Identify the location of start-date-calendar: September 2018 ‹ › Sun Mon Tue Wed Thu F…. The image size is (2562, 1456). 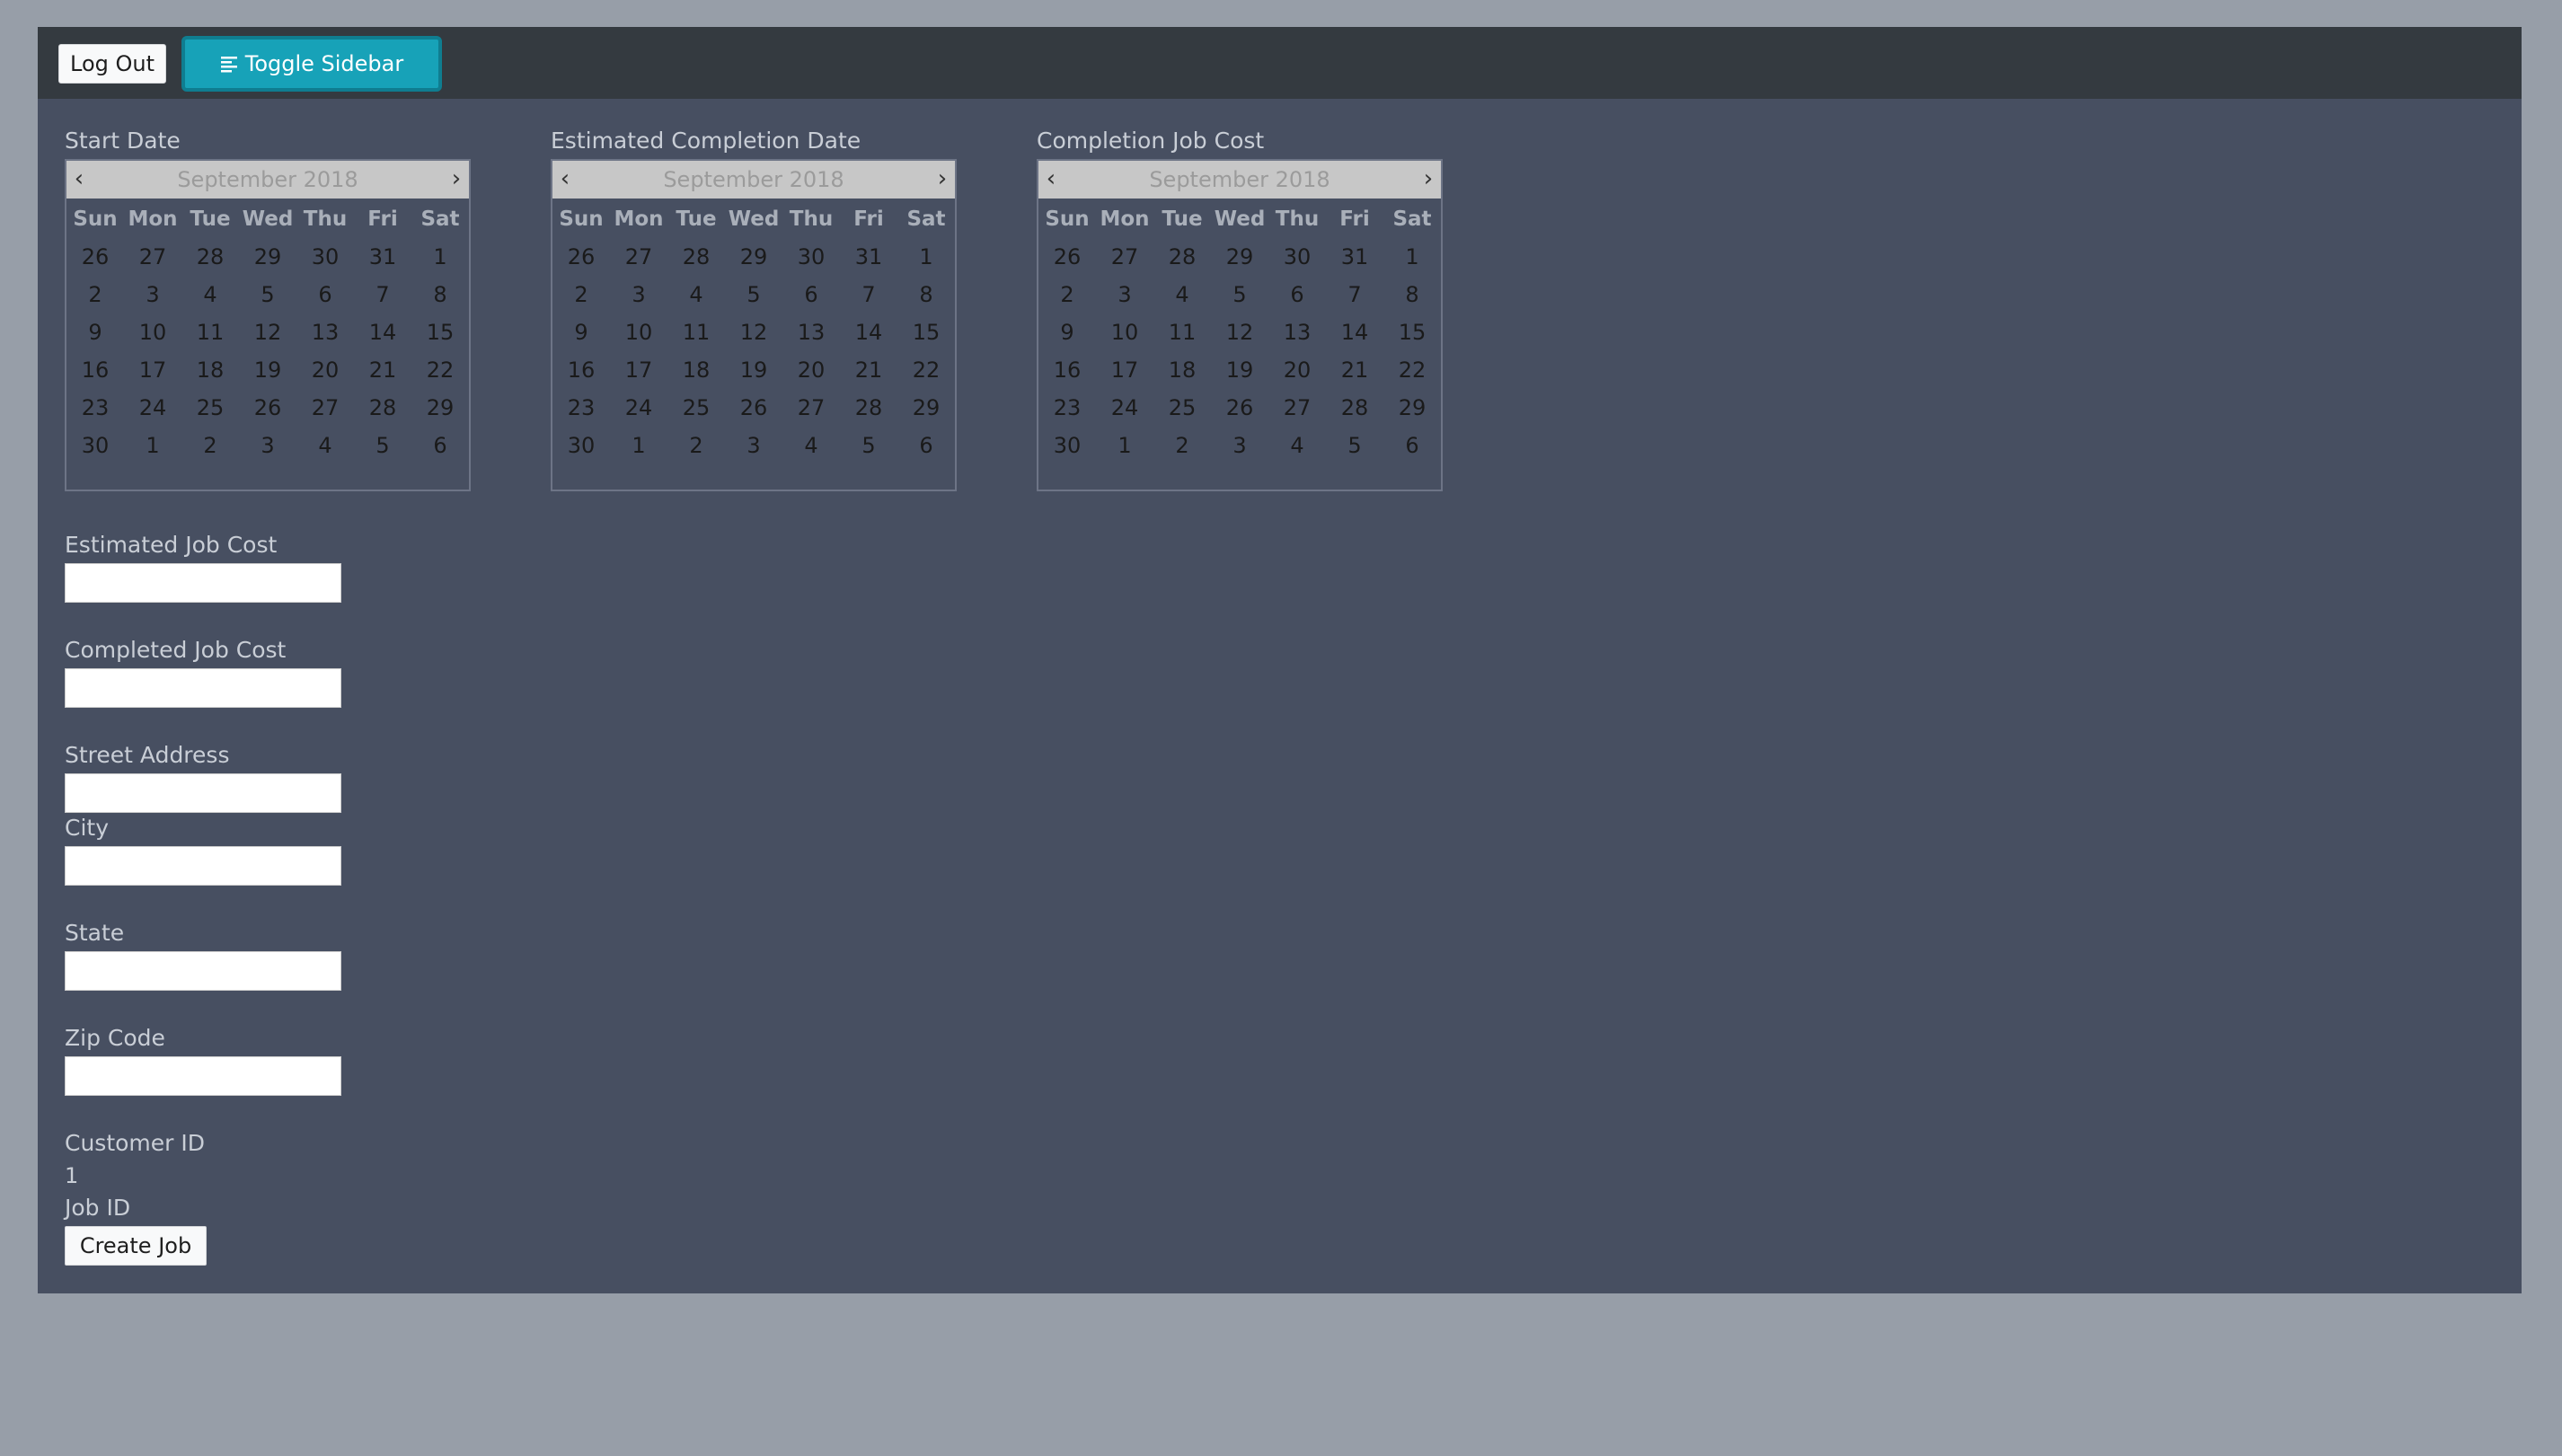
(268, 325).